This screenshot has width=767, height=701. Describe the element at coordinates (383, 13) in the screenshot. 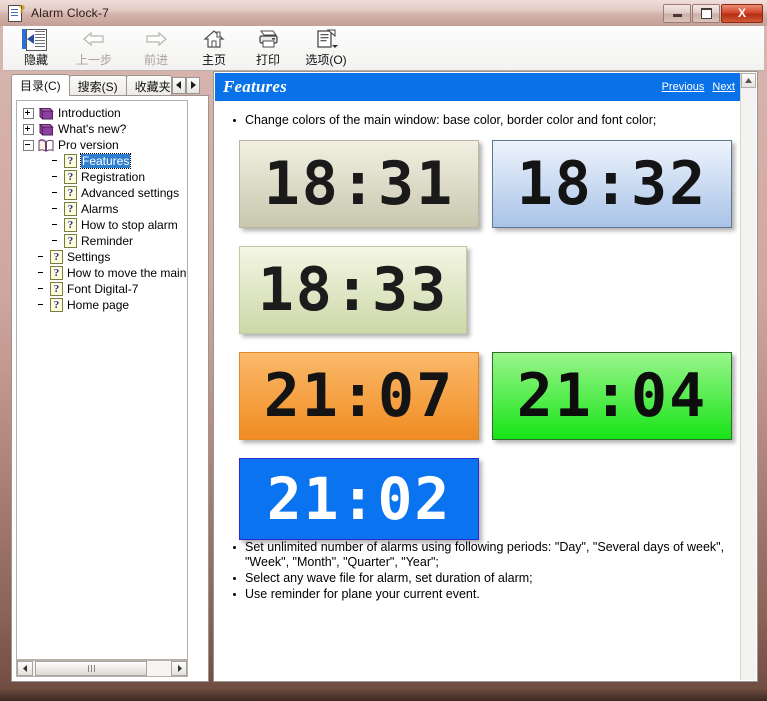

I see `title-bar: ? Alarm Clock-7 X` at that location.